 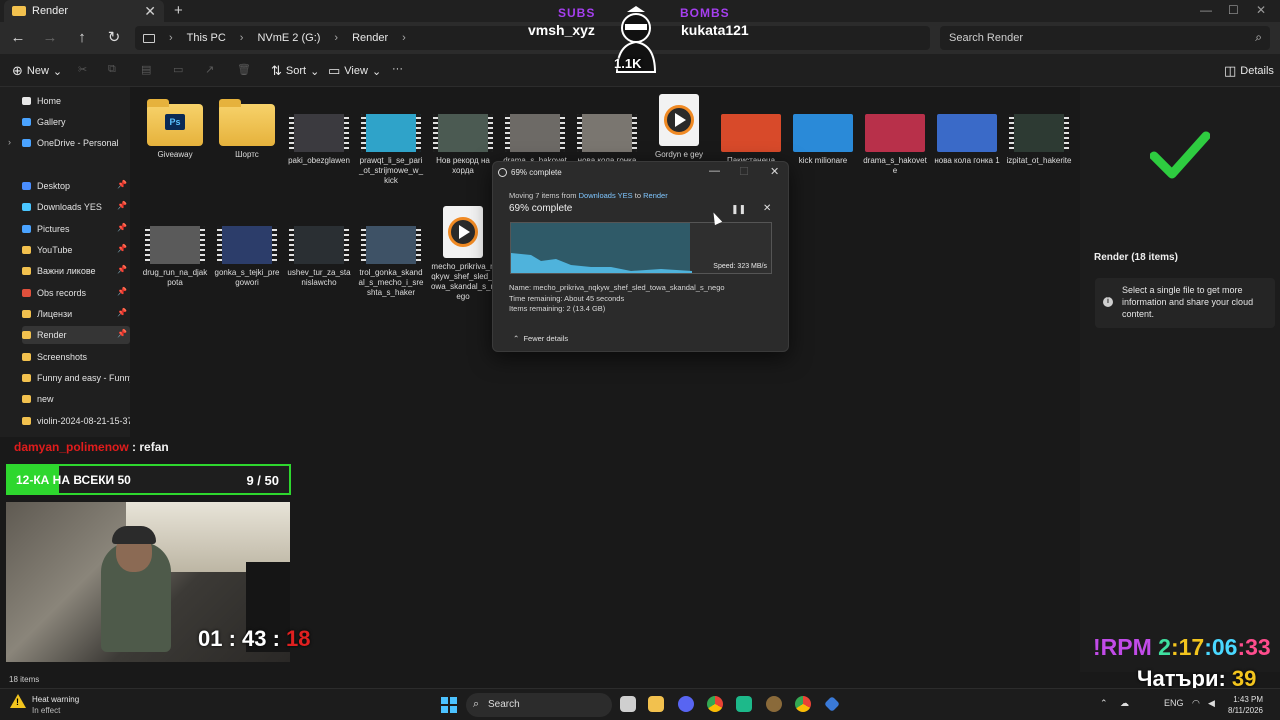 I want to click on cancel-icon: ✕, so click(x=767, y=208).